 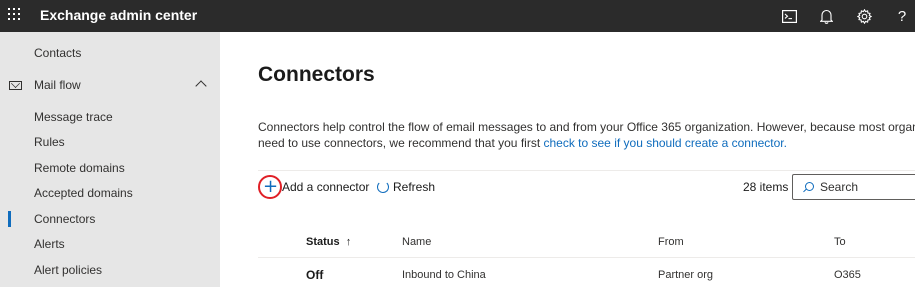 What do you see at coordinates (316, 74) in the screenshot?
I see `page-title: Connectors` at bounding box center [316, 74].